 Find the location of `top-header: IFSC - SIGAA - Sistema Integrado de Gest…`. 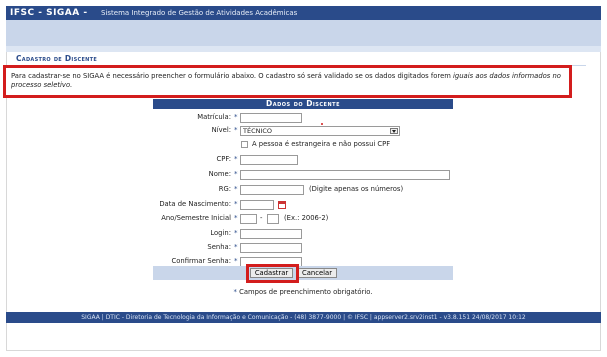

top-header: IFSC - SIGAA - Sistema Integrado de Gest… is located at coordinates (303, 13).